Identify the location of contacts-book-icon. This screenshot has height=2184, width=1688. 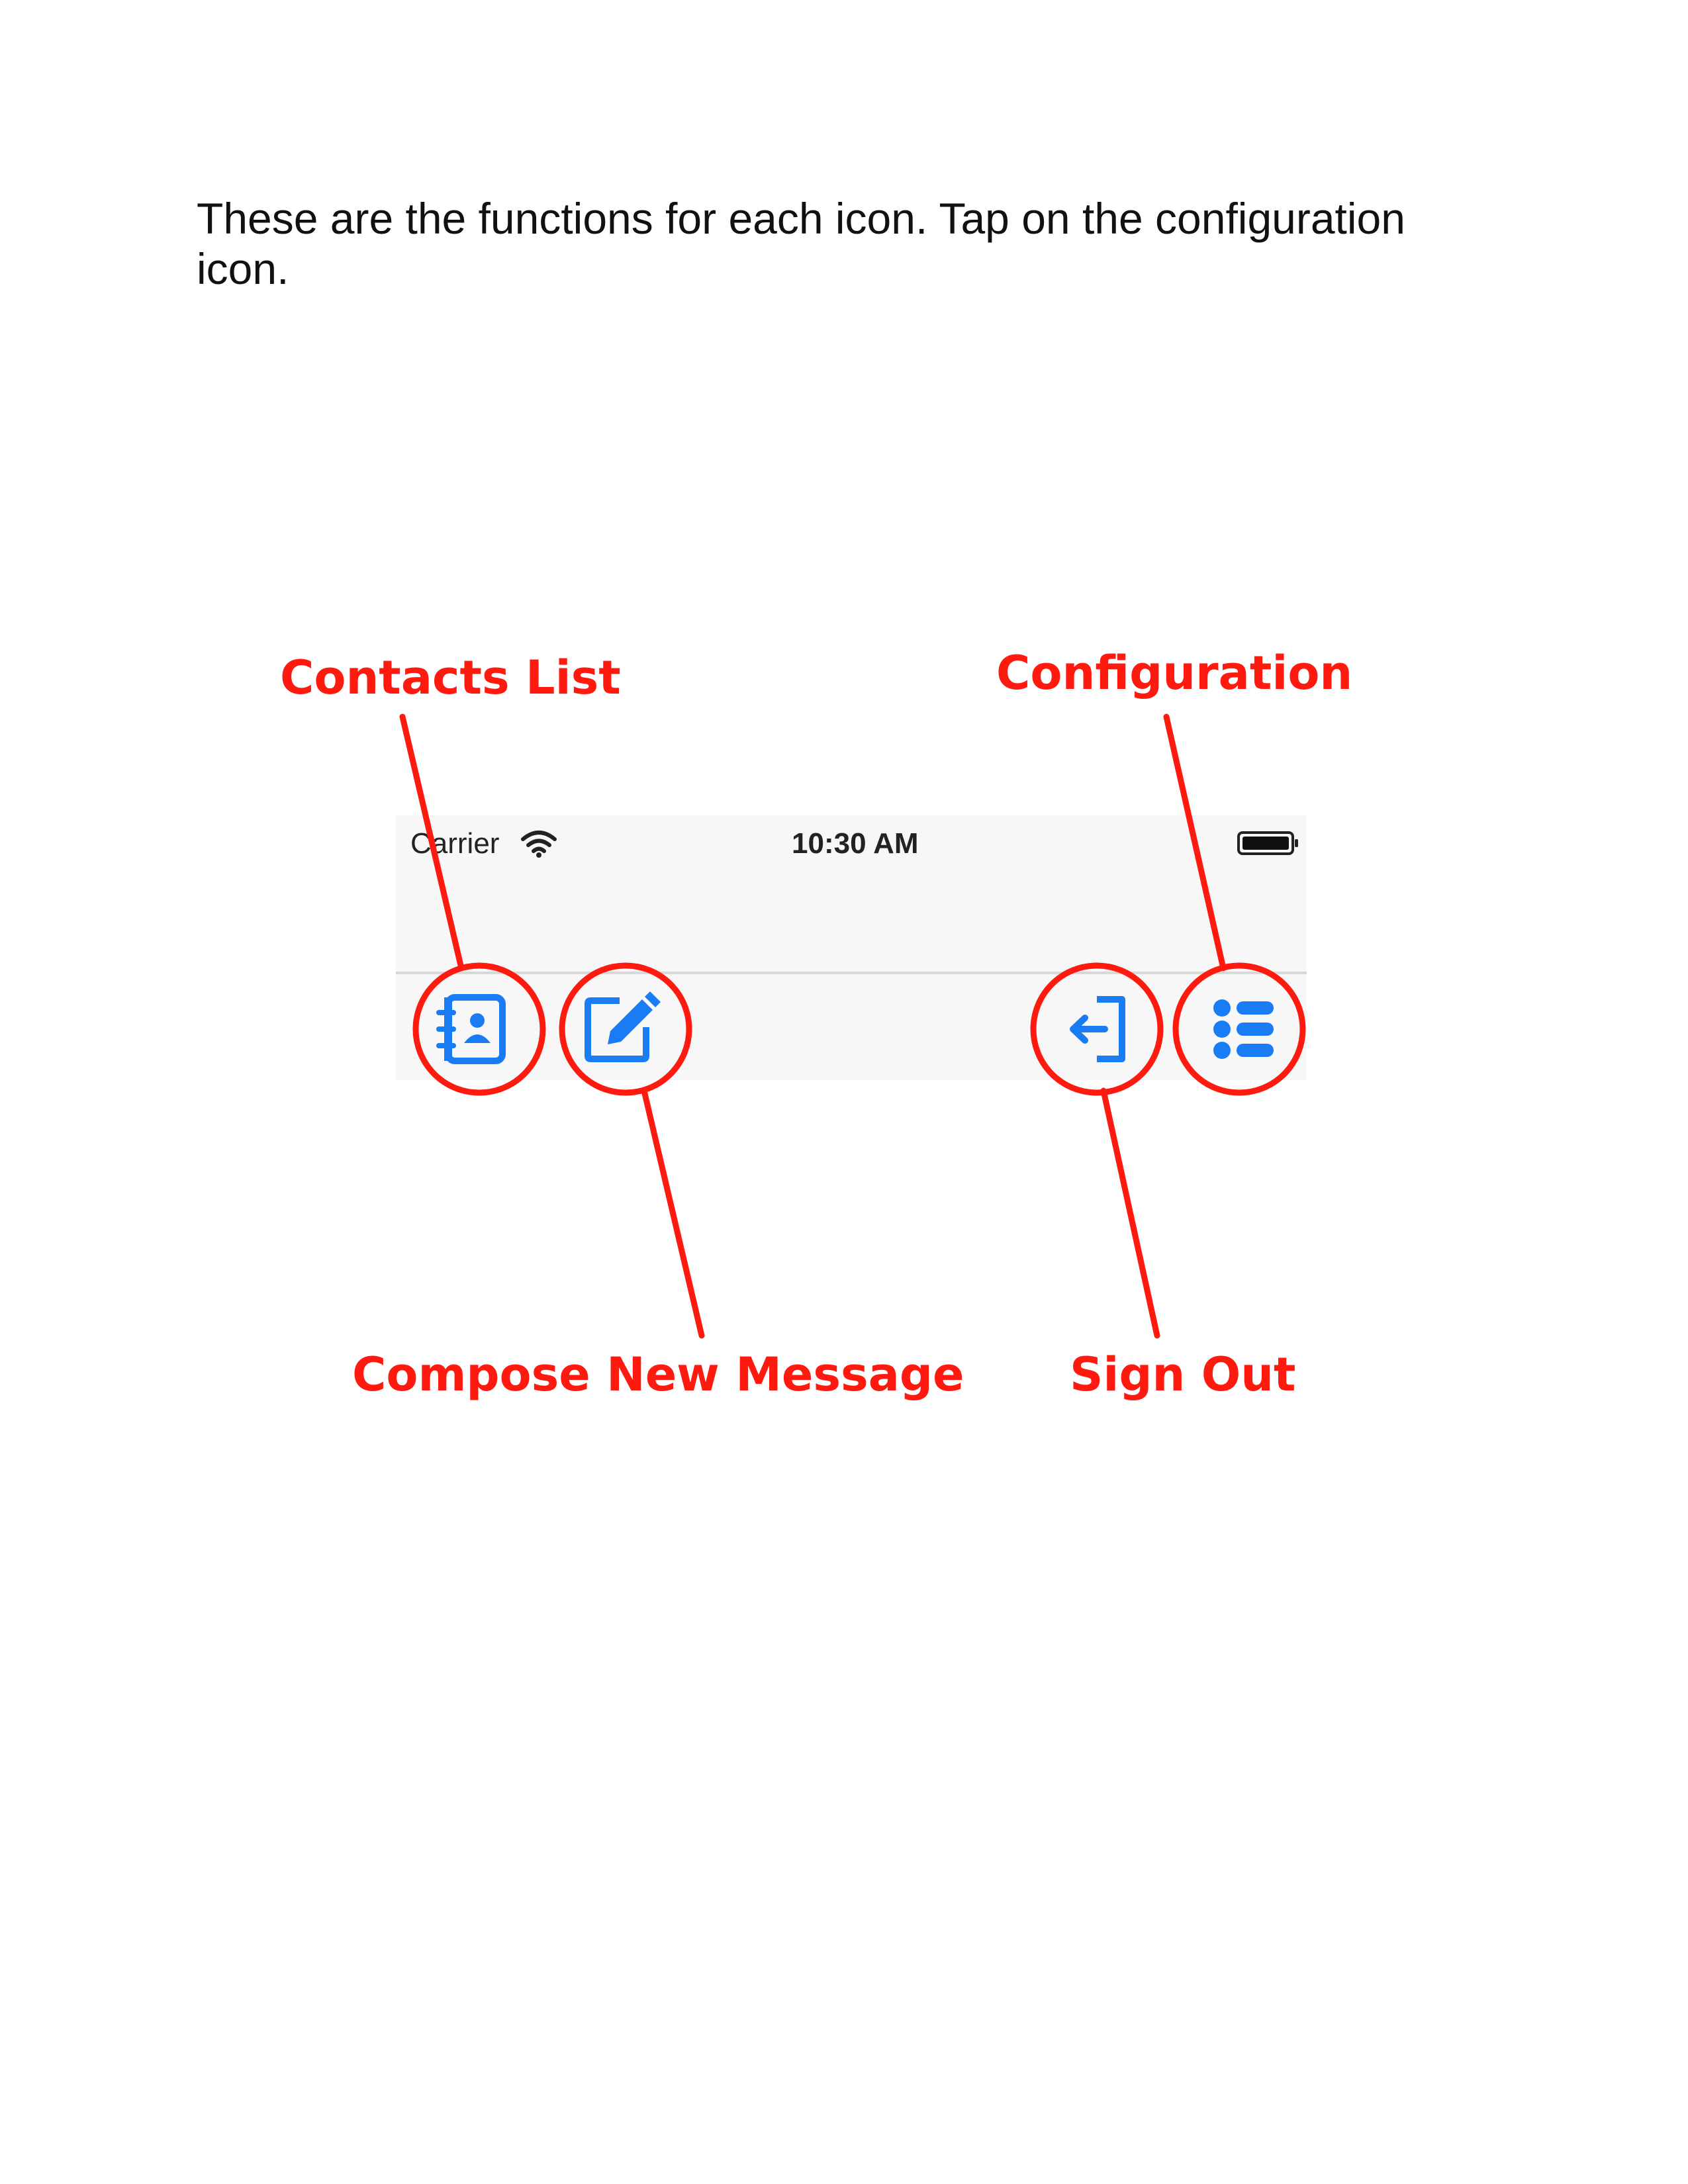
(471, 1029).